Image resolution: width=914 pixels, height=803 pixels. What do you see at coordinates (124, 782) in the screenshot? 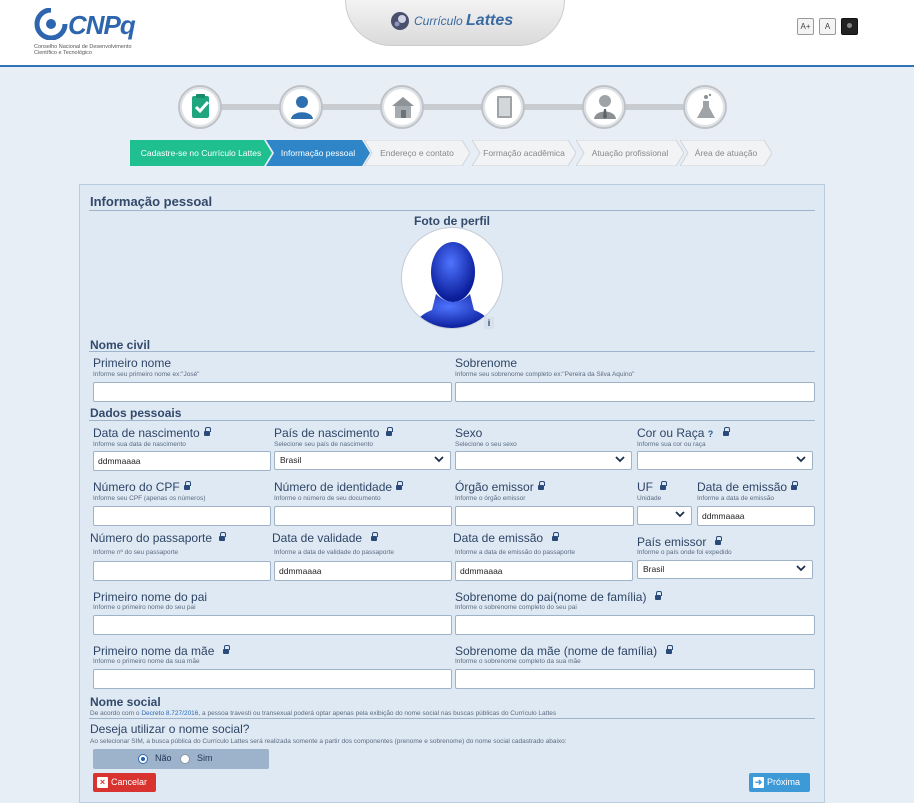
I see `cancel-button: × Cancelar` at bounding box center [124, 782].